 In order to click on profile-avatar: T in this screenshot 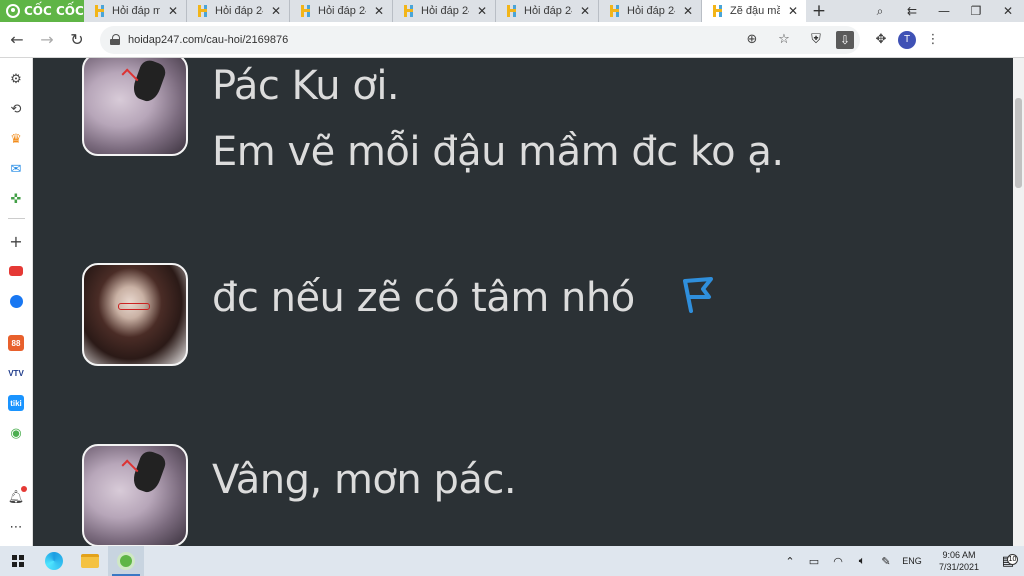, I will do `click(907, 39)`.